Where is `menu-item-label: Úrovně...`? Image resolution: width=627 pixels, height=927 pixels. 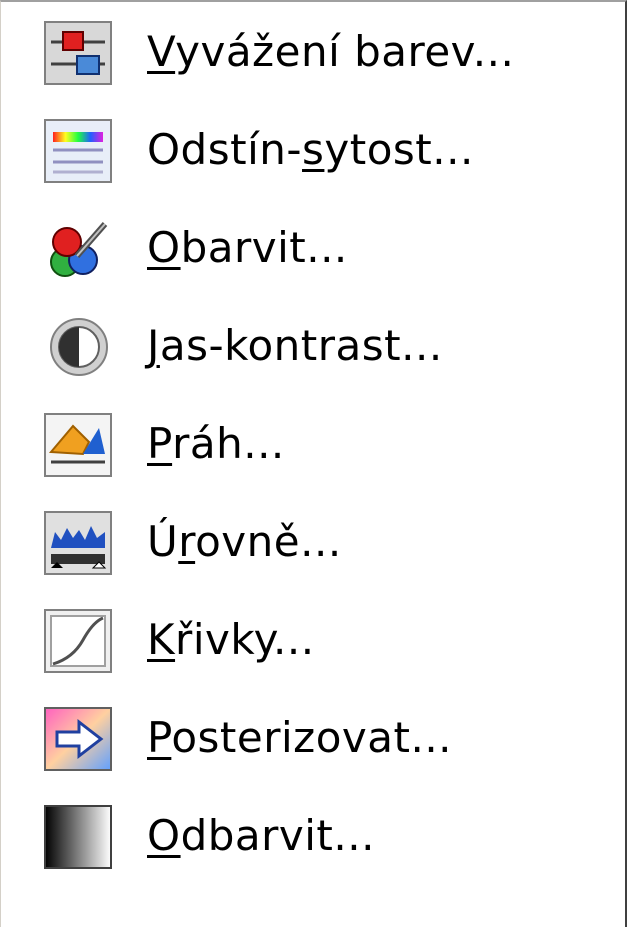 menu-item-label: Úrovně... is located at coordinates (244, 541).